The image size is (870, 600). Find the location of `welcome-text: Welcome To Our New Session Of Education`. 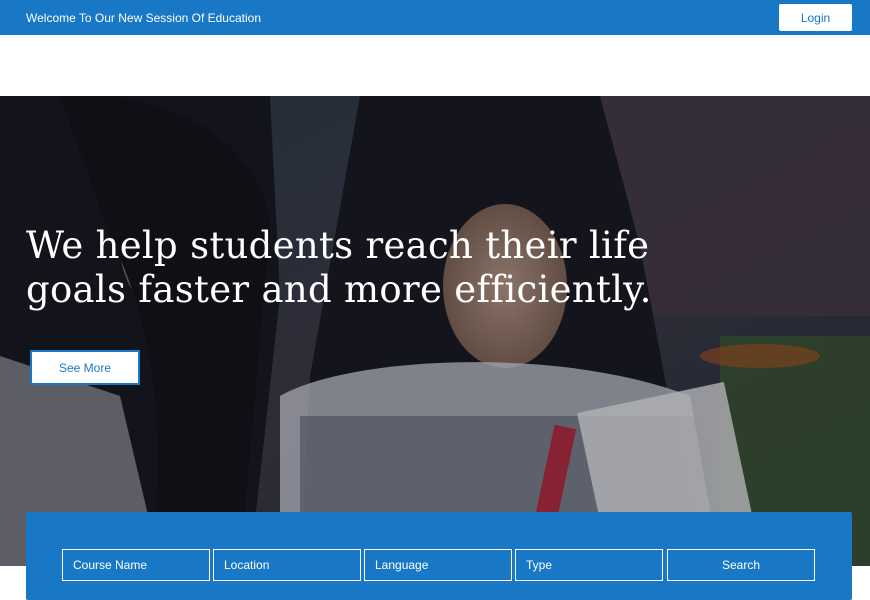

welcome-text: Welcome To Our New Session Of Education is located at coordinates (143, 17).